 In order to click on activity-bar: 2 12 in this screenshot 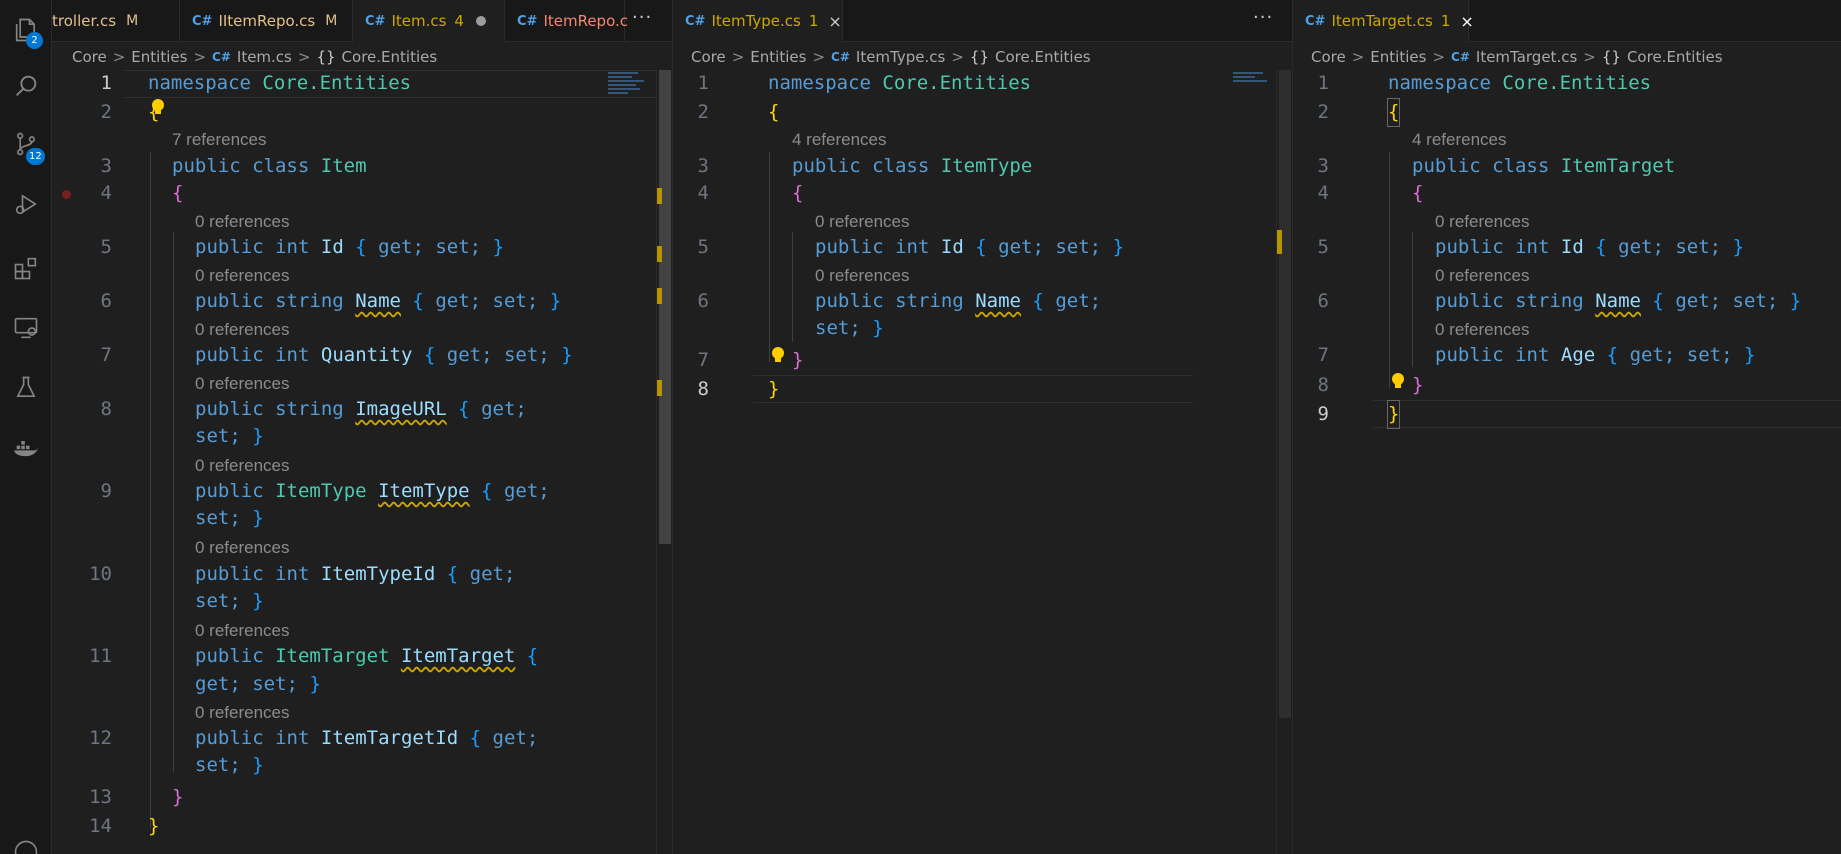, I will do `click(26, 427)`.